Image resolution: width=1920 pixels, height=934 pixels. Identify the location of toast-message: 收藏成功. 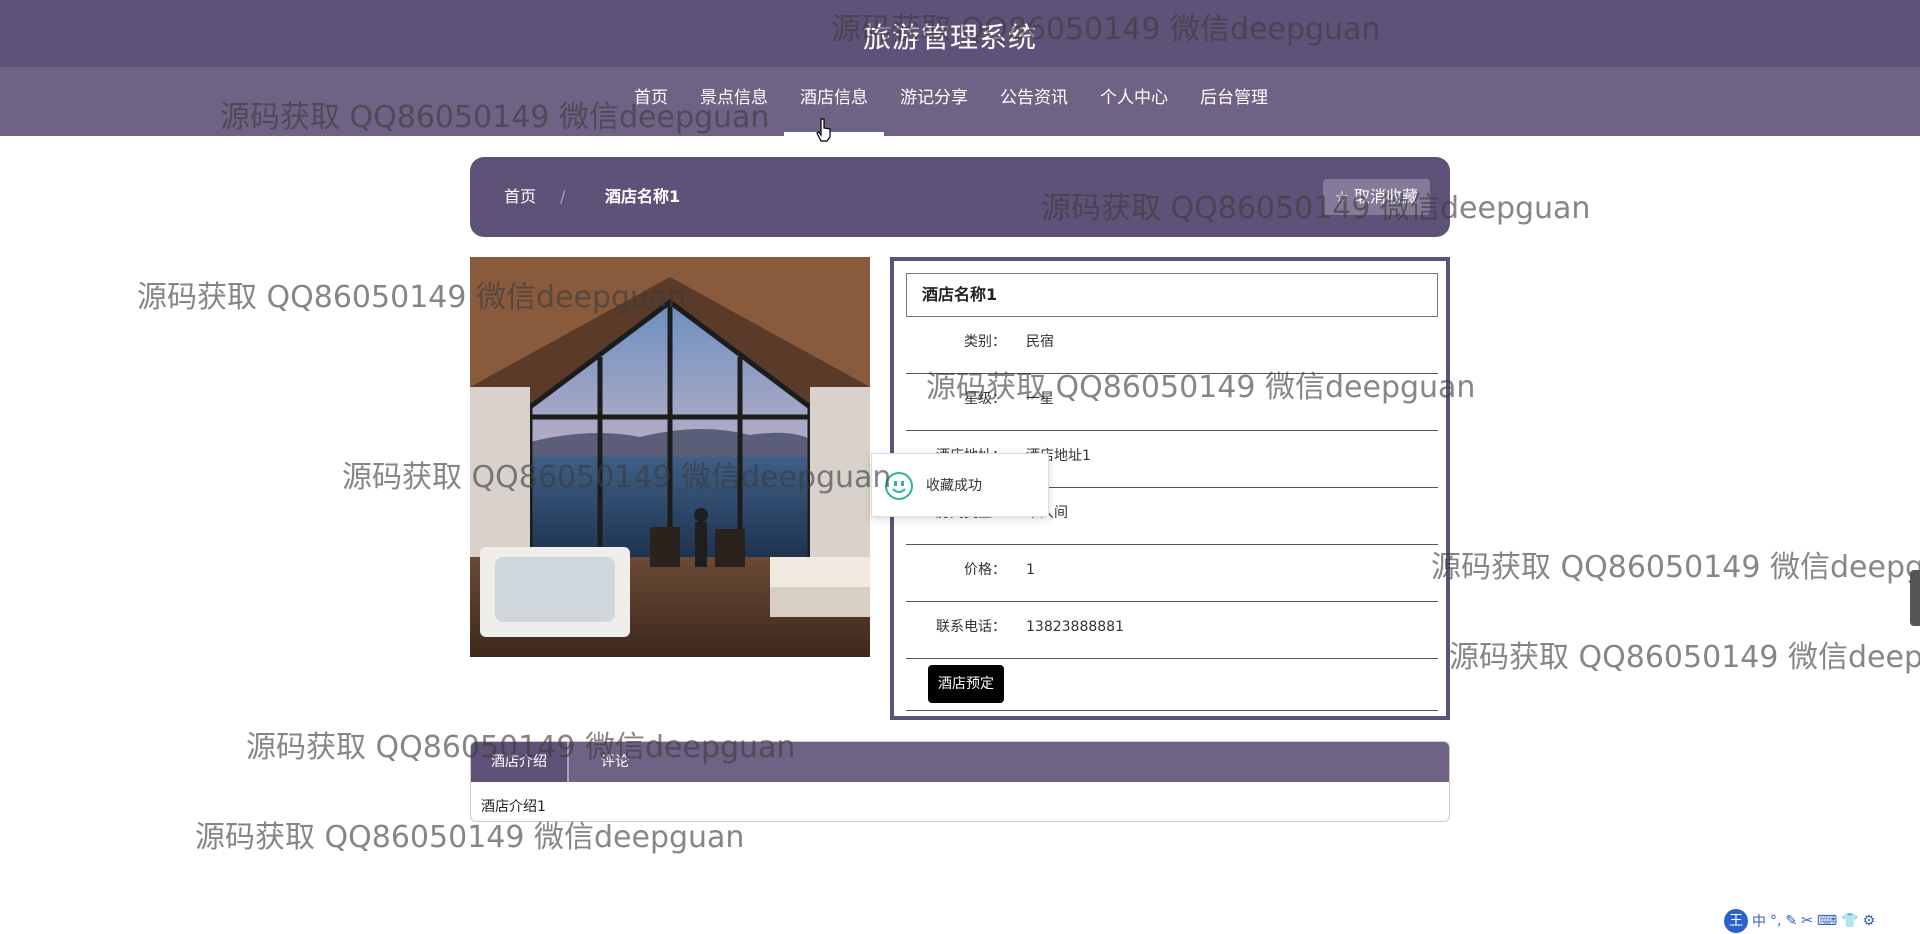
(954, 486).